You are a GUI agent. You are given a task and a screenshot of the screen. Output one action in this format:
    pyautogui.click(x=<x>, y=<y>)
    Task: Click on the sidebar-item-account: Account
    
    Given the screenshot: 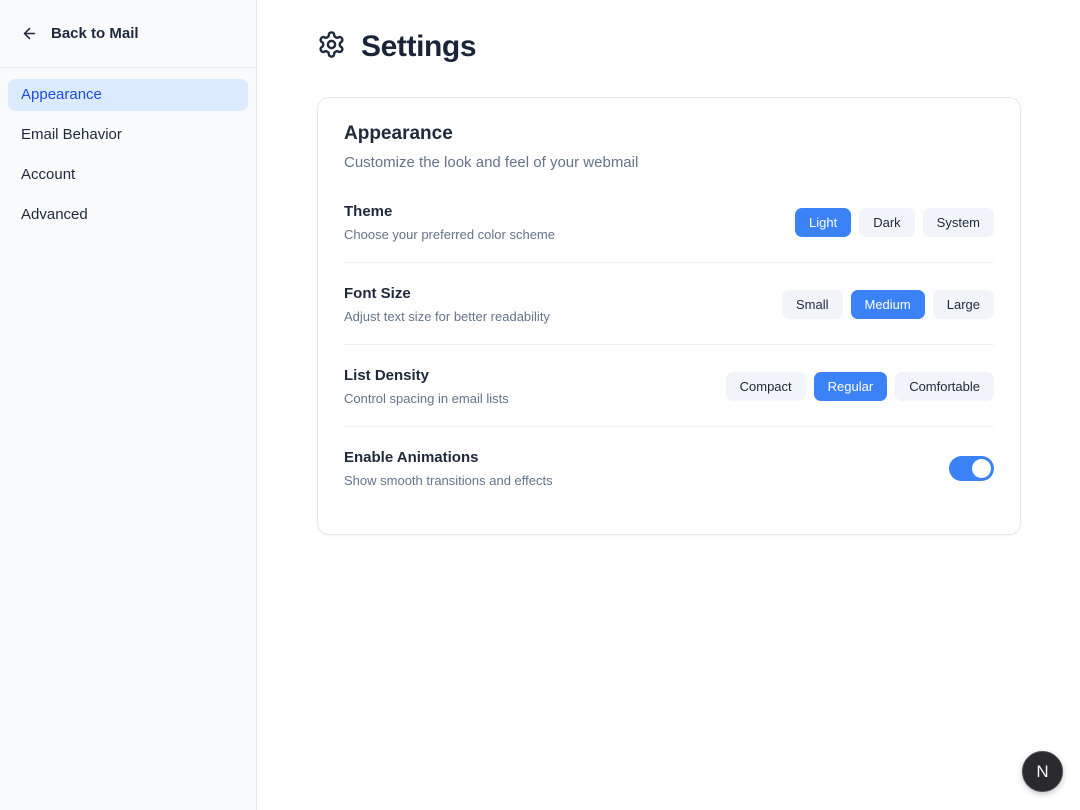 What is the action you would take?
    pyautogui.click(x=128, y=175)
    